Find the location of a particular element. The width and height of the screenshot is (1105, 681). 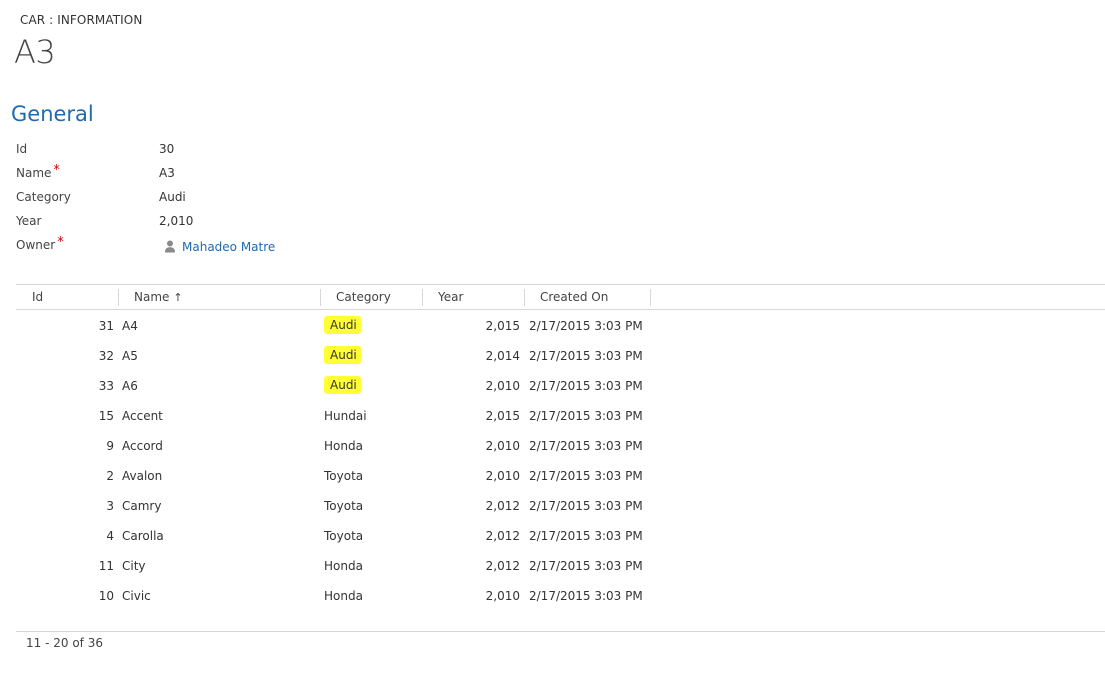

cell-id: 9 is located at coordinates (110, 446).